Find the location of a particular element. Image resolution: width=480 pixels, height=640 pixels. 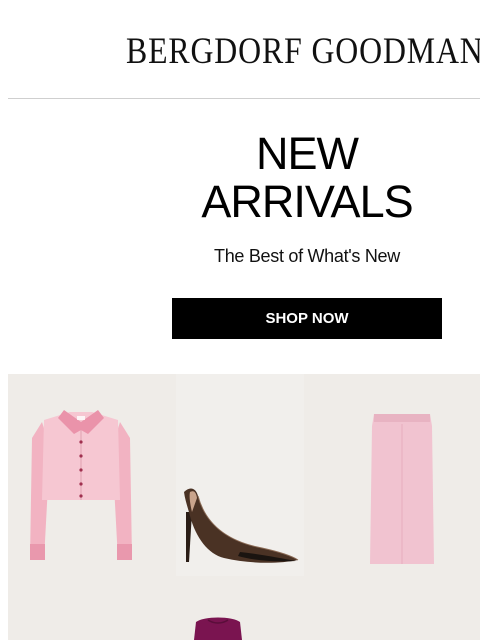

brand-logo: BERGDORF GOODMAN is located at coordinates (303, 51).